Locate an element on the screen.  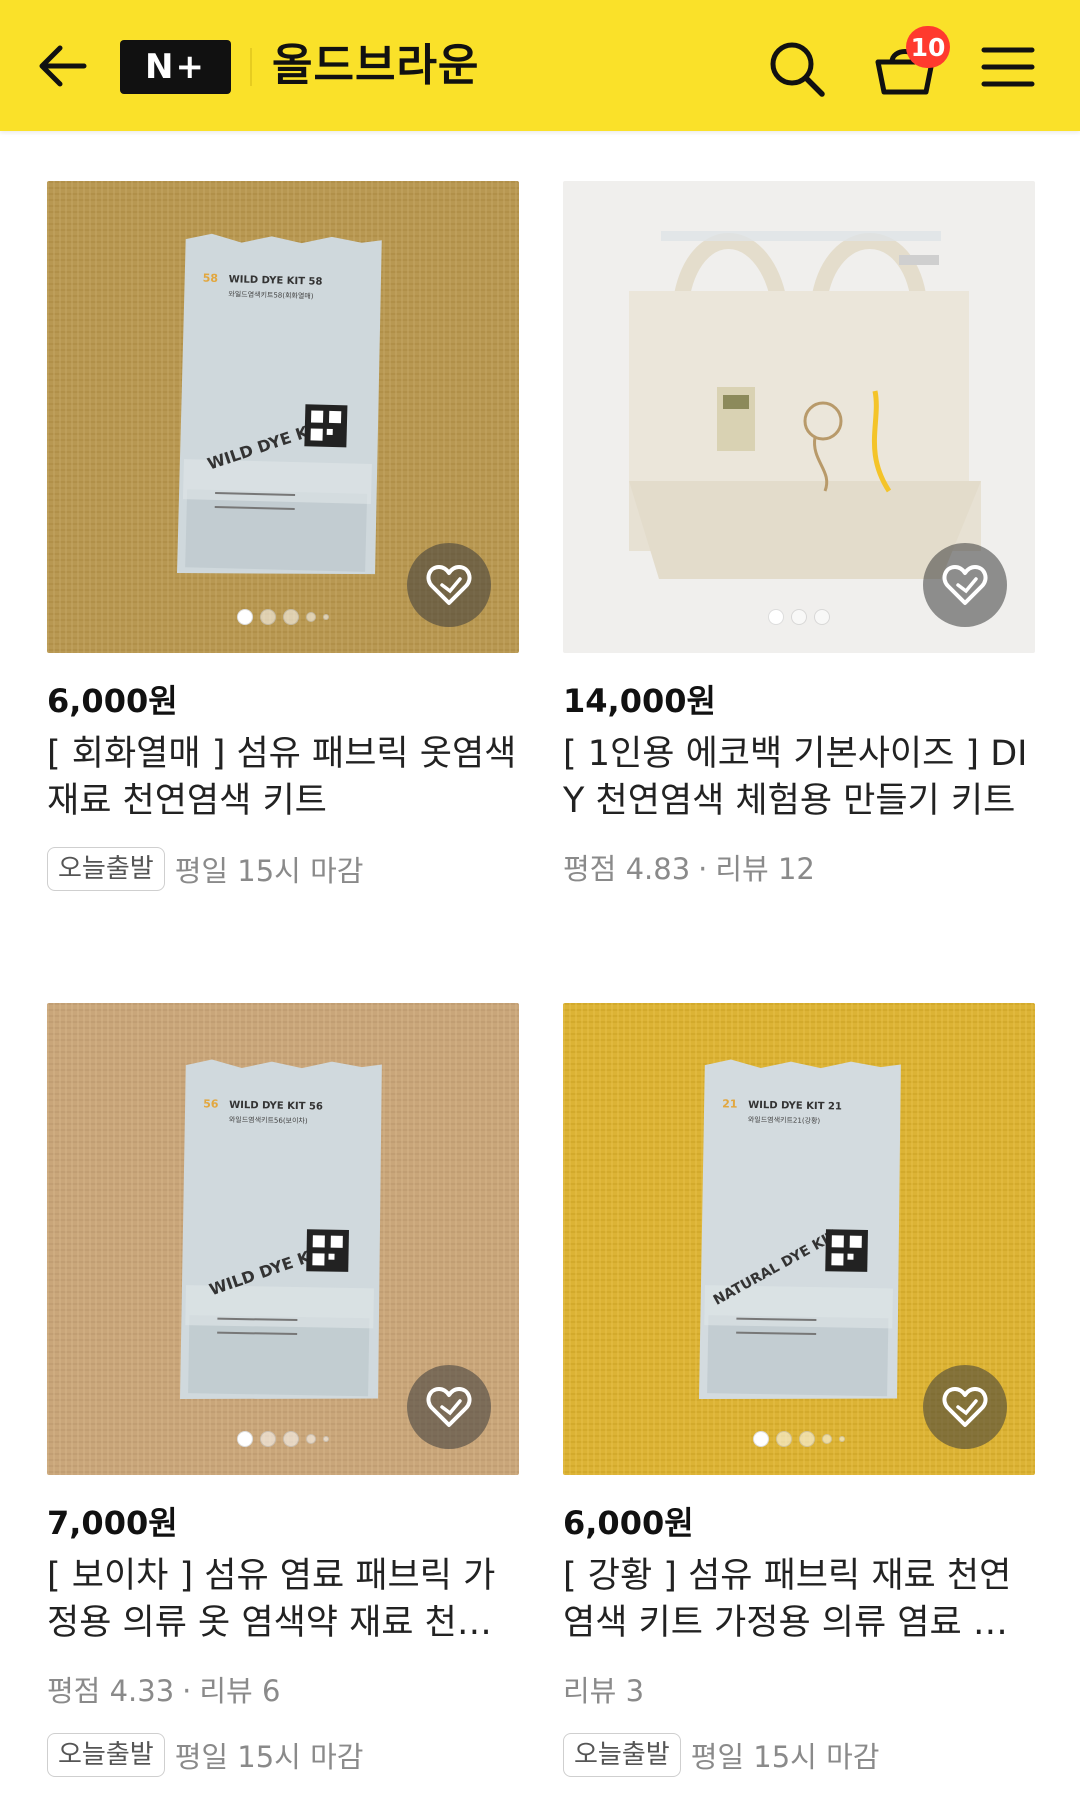
rating: 평점 4.33 is located at coordinates (111, 1691).